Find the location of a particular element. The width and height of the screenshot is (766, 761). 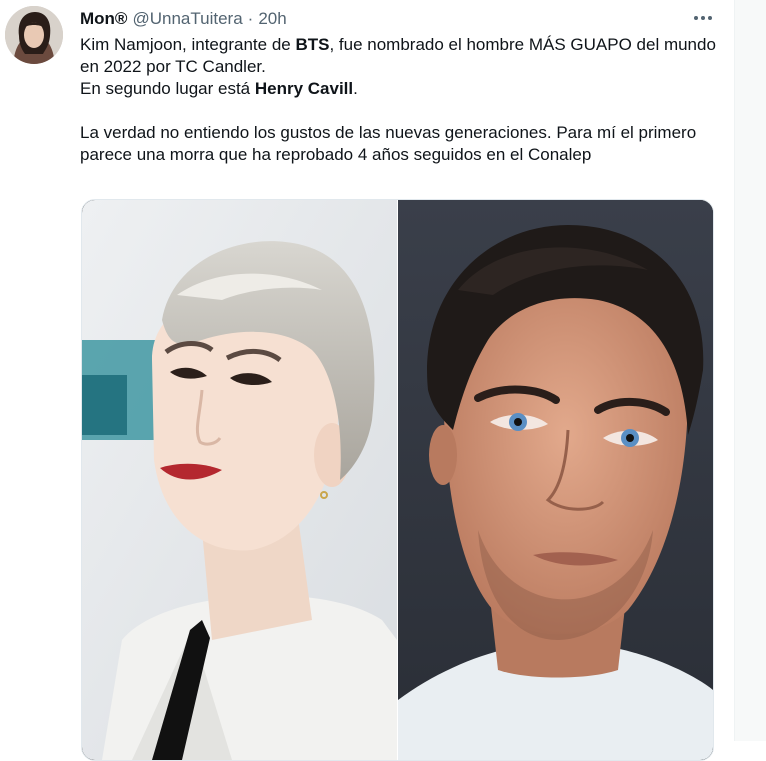

tweet-header: Mon® @UnnaTuitera · 20h is located at coordinates (183, 19).